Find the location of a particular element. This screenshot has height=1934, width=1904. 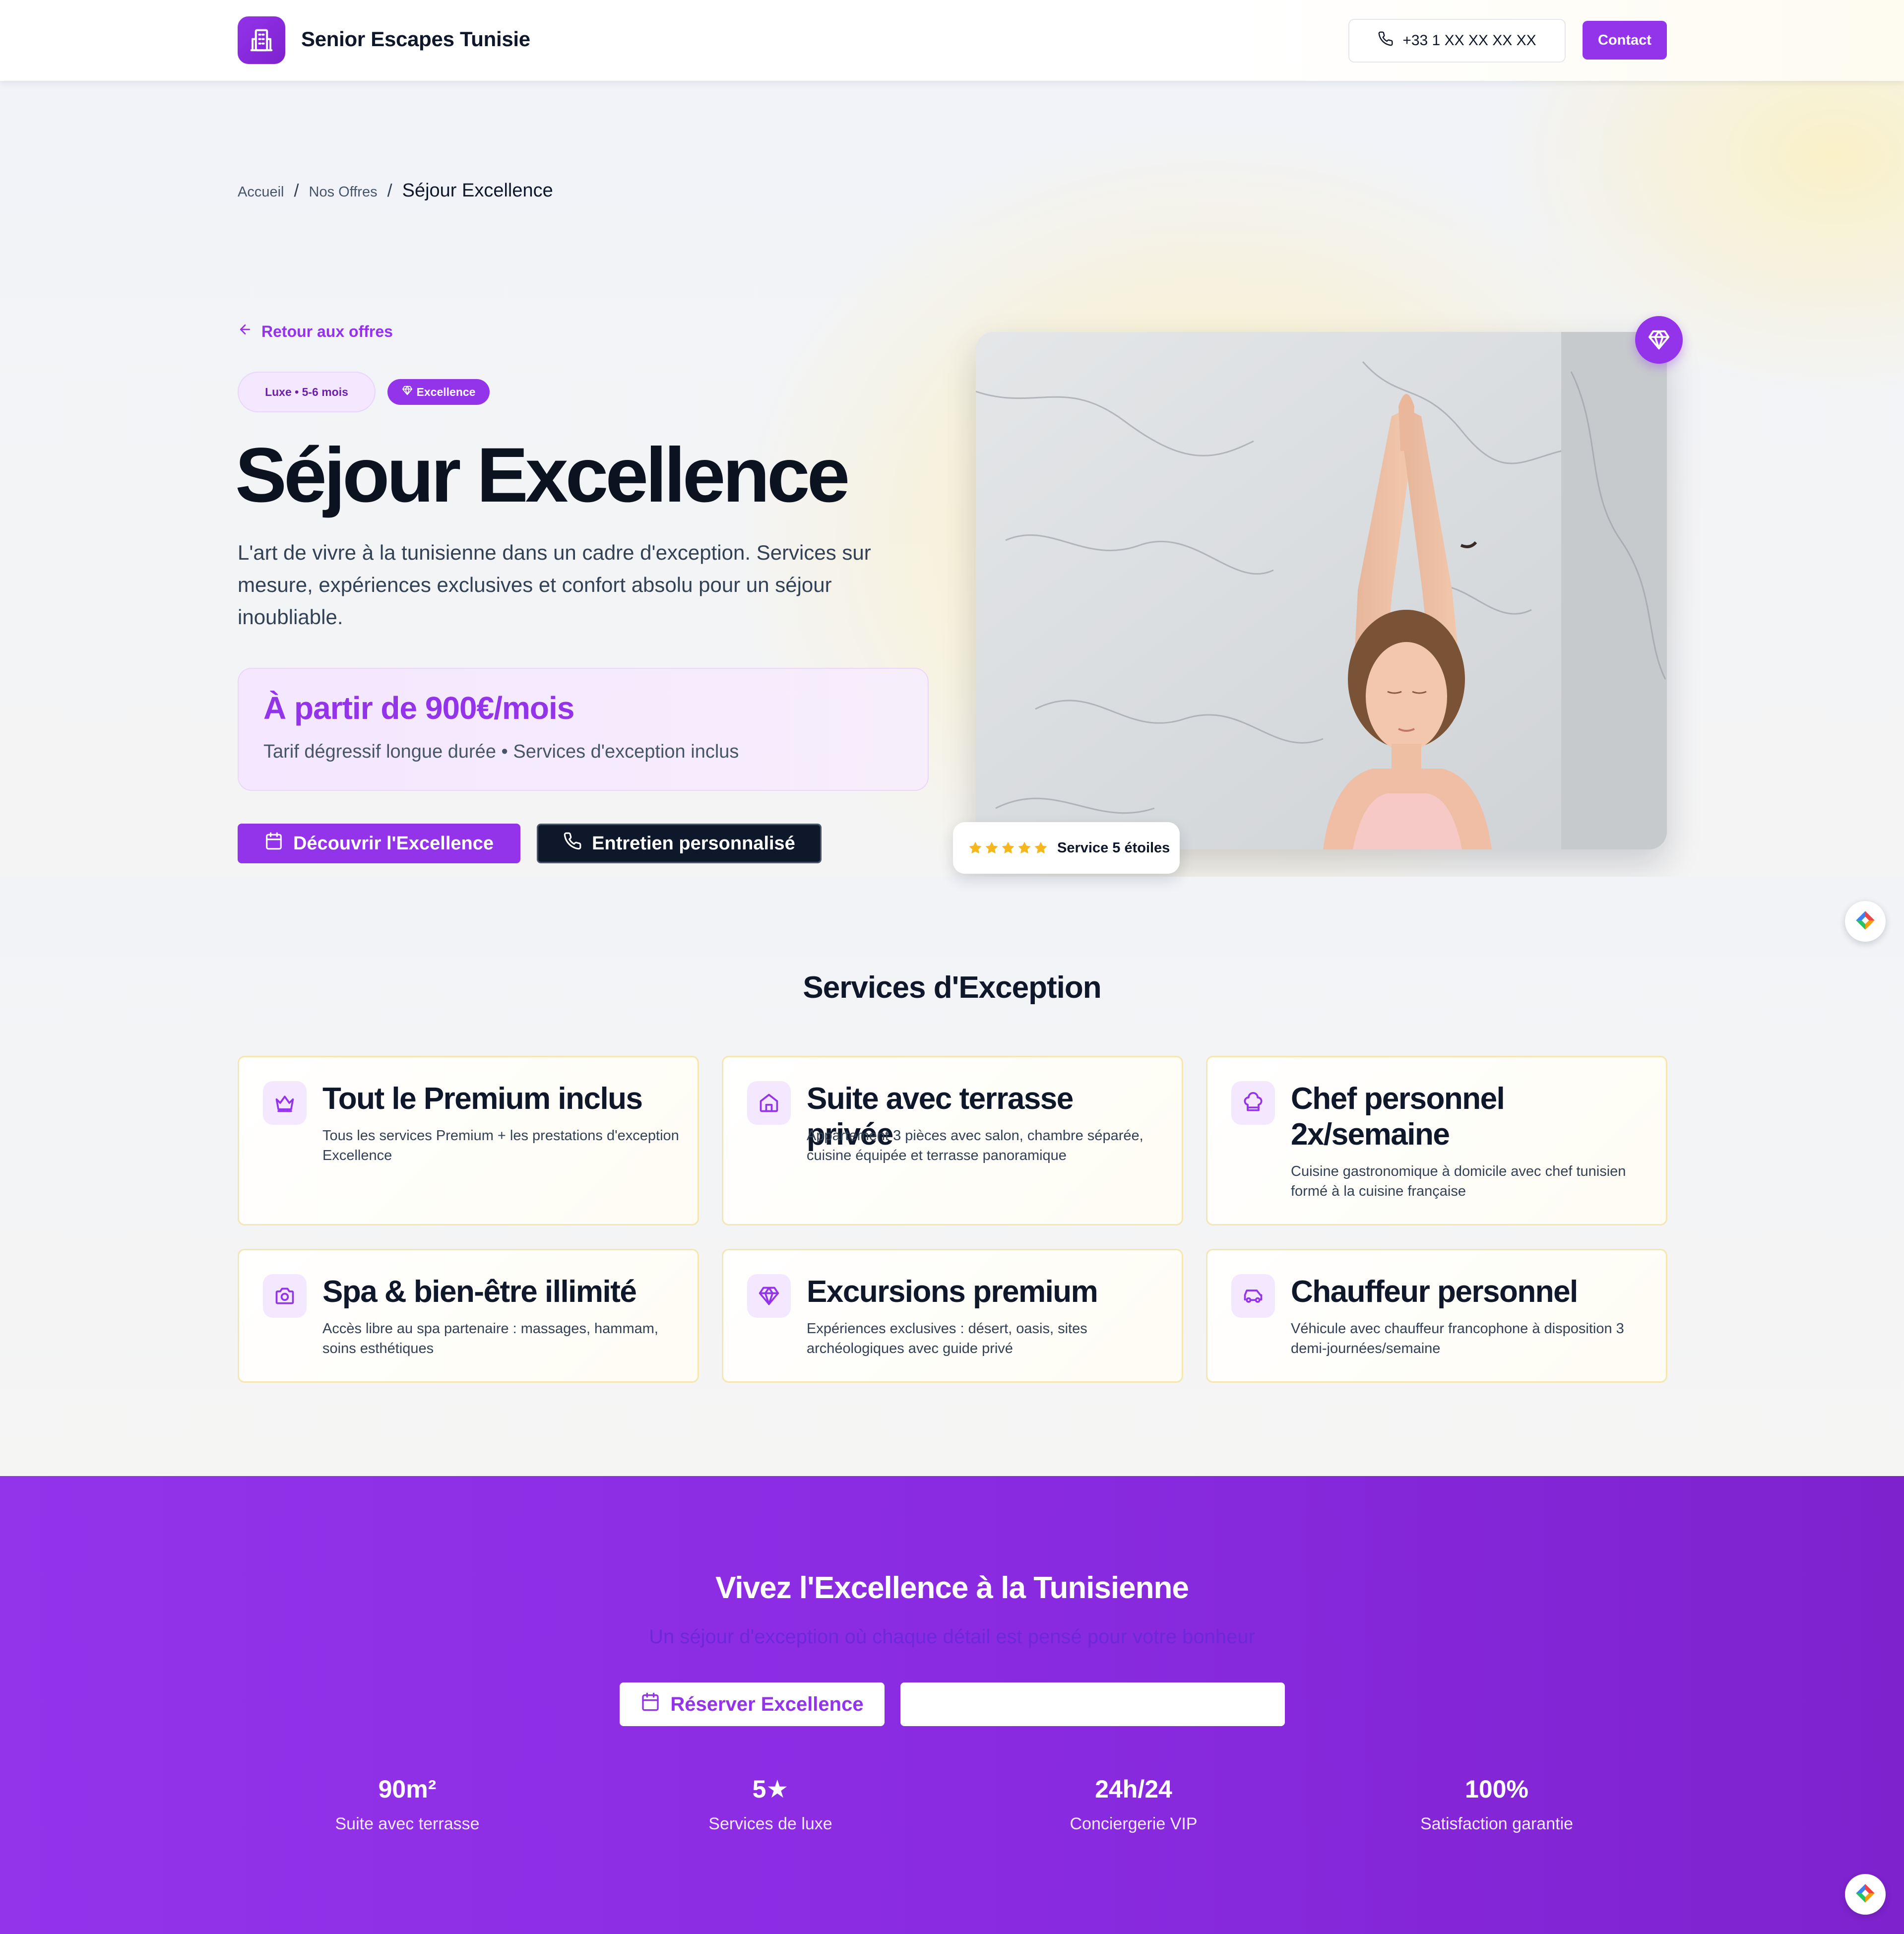

page-title: Séjour Excellence is located at coordinates (542, 475).